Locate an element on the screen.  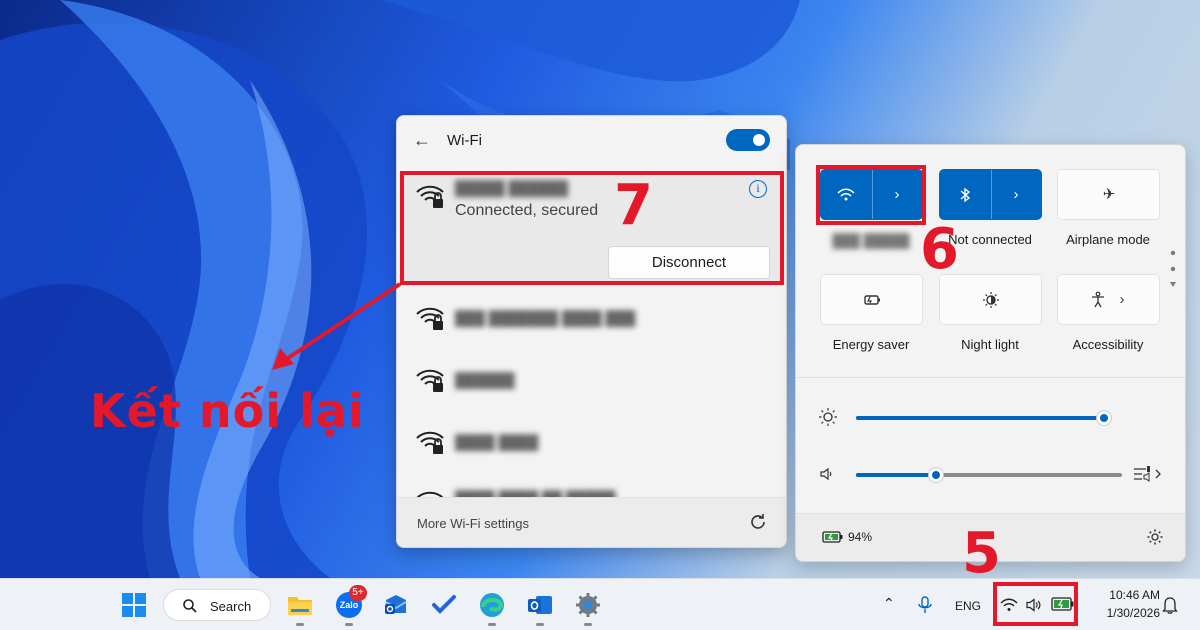
network-list-item: ████ ████ is located at coordinates (591, 442).